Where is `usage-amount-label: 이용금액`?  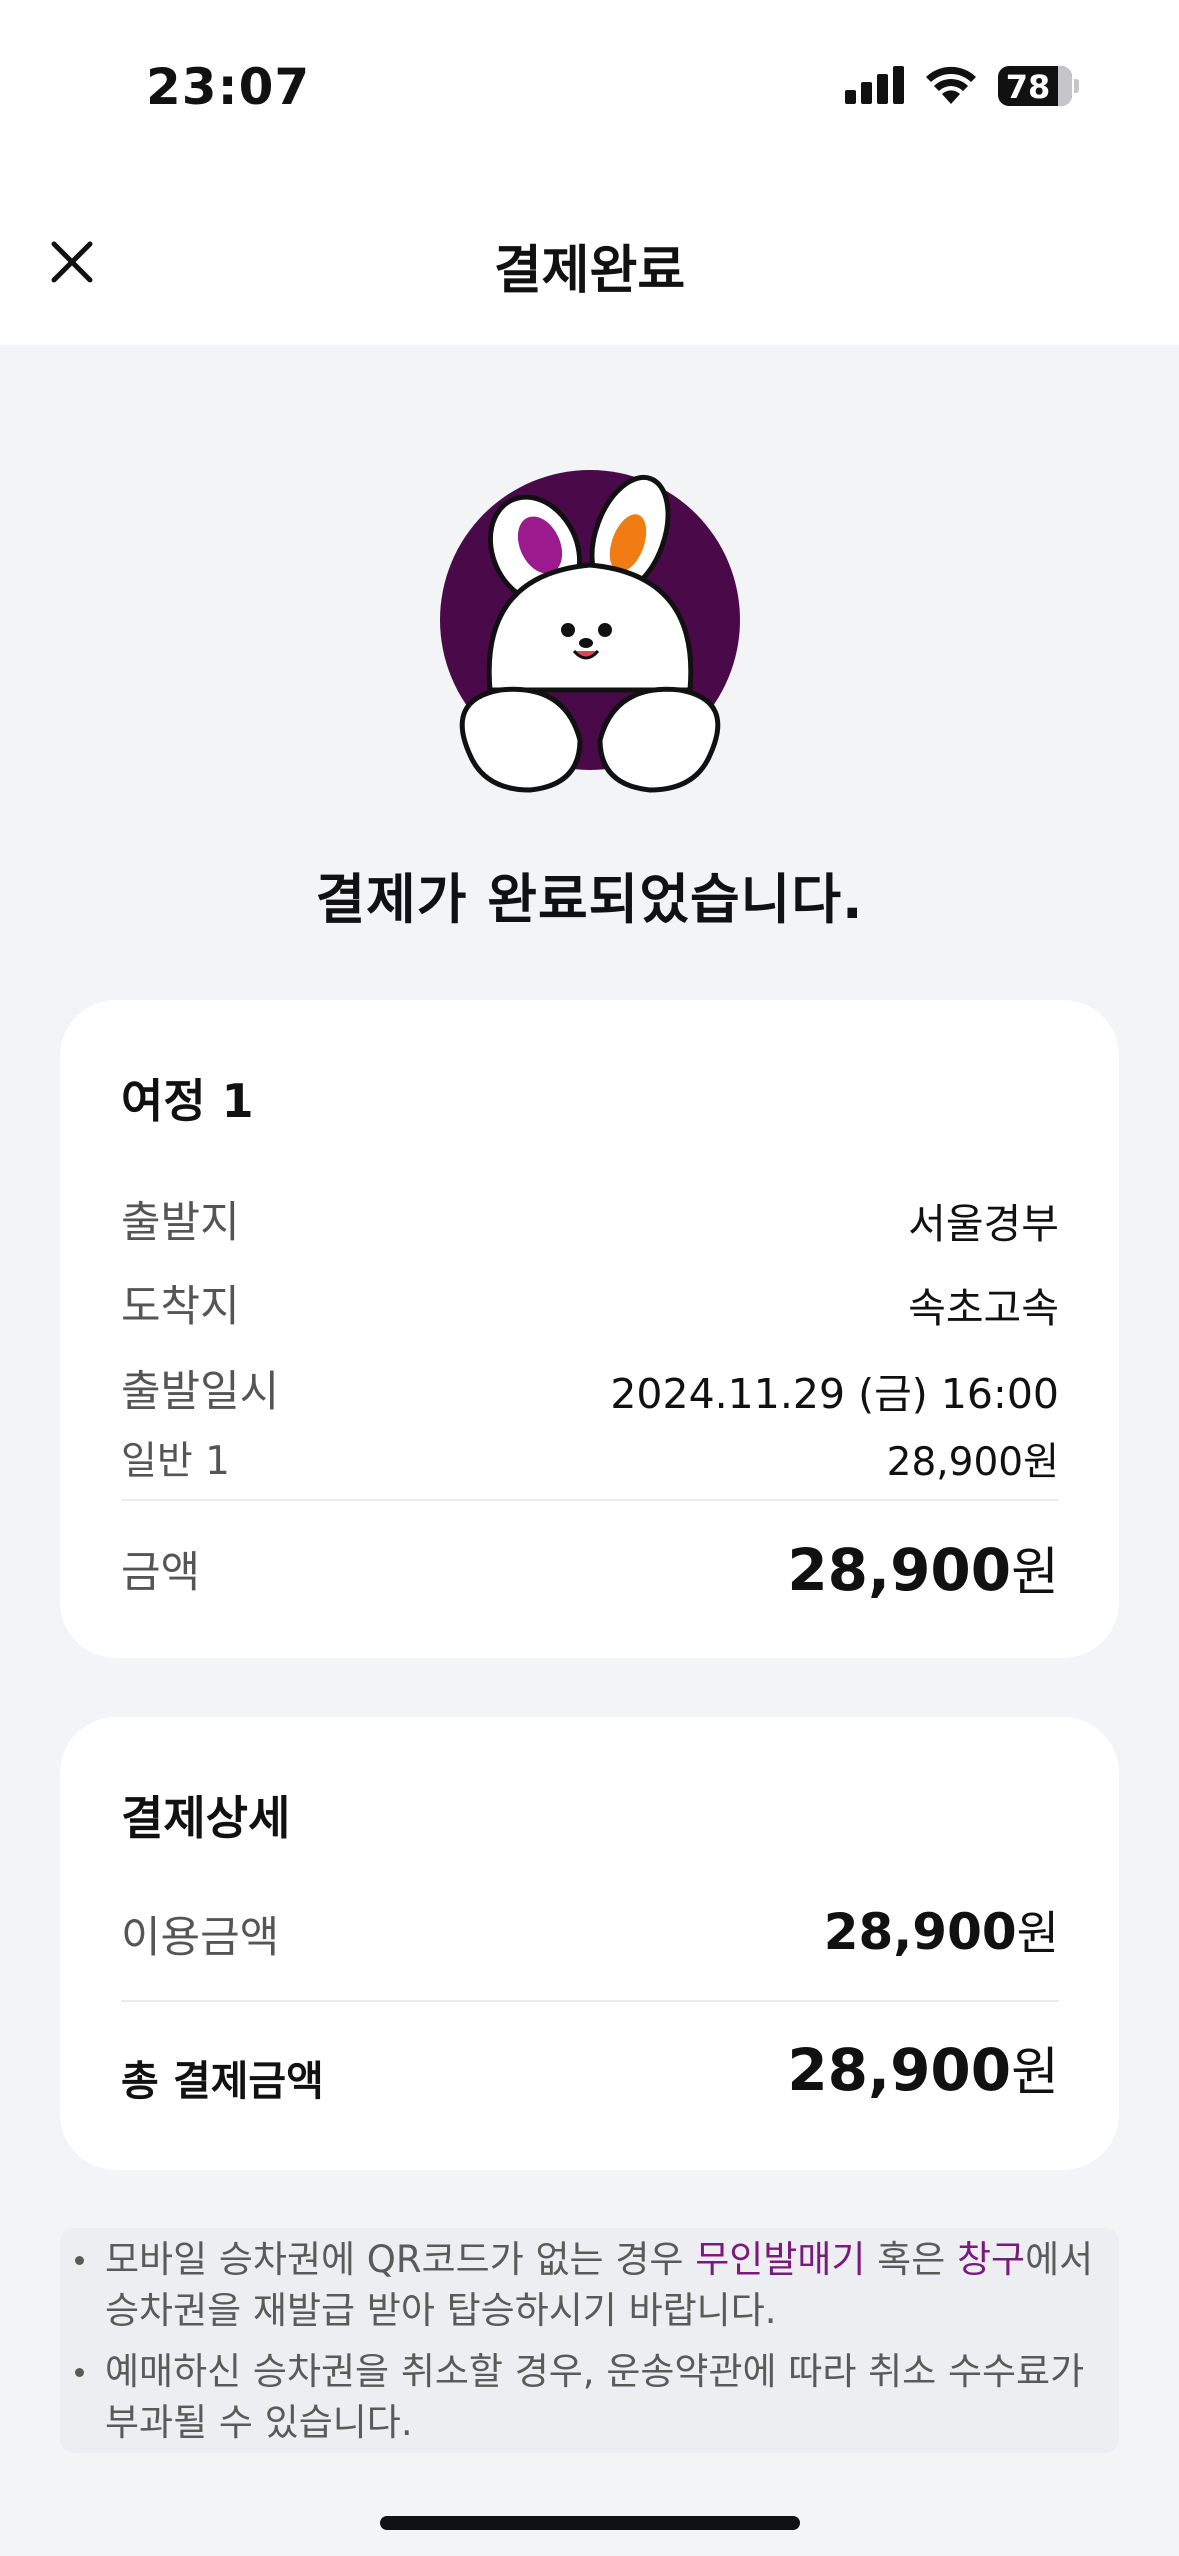 usage-amount-label: 이용금액 is located at coordinates (200, 1938).